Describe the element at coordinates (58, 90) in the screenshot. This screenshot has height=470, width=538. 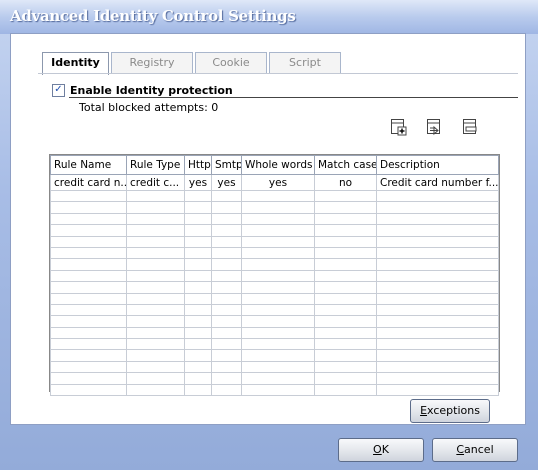
I see `enable-identity-checkbox: ✓` at that location.